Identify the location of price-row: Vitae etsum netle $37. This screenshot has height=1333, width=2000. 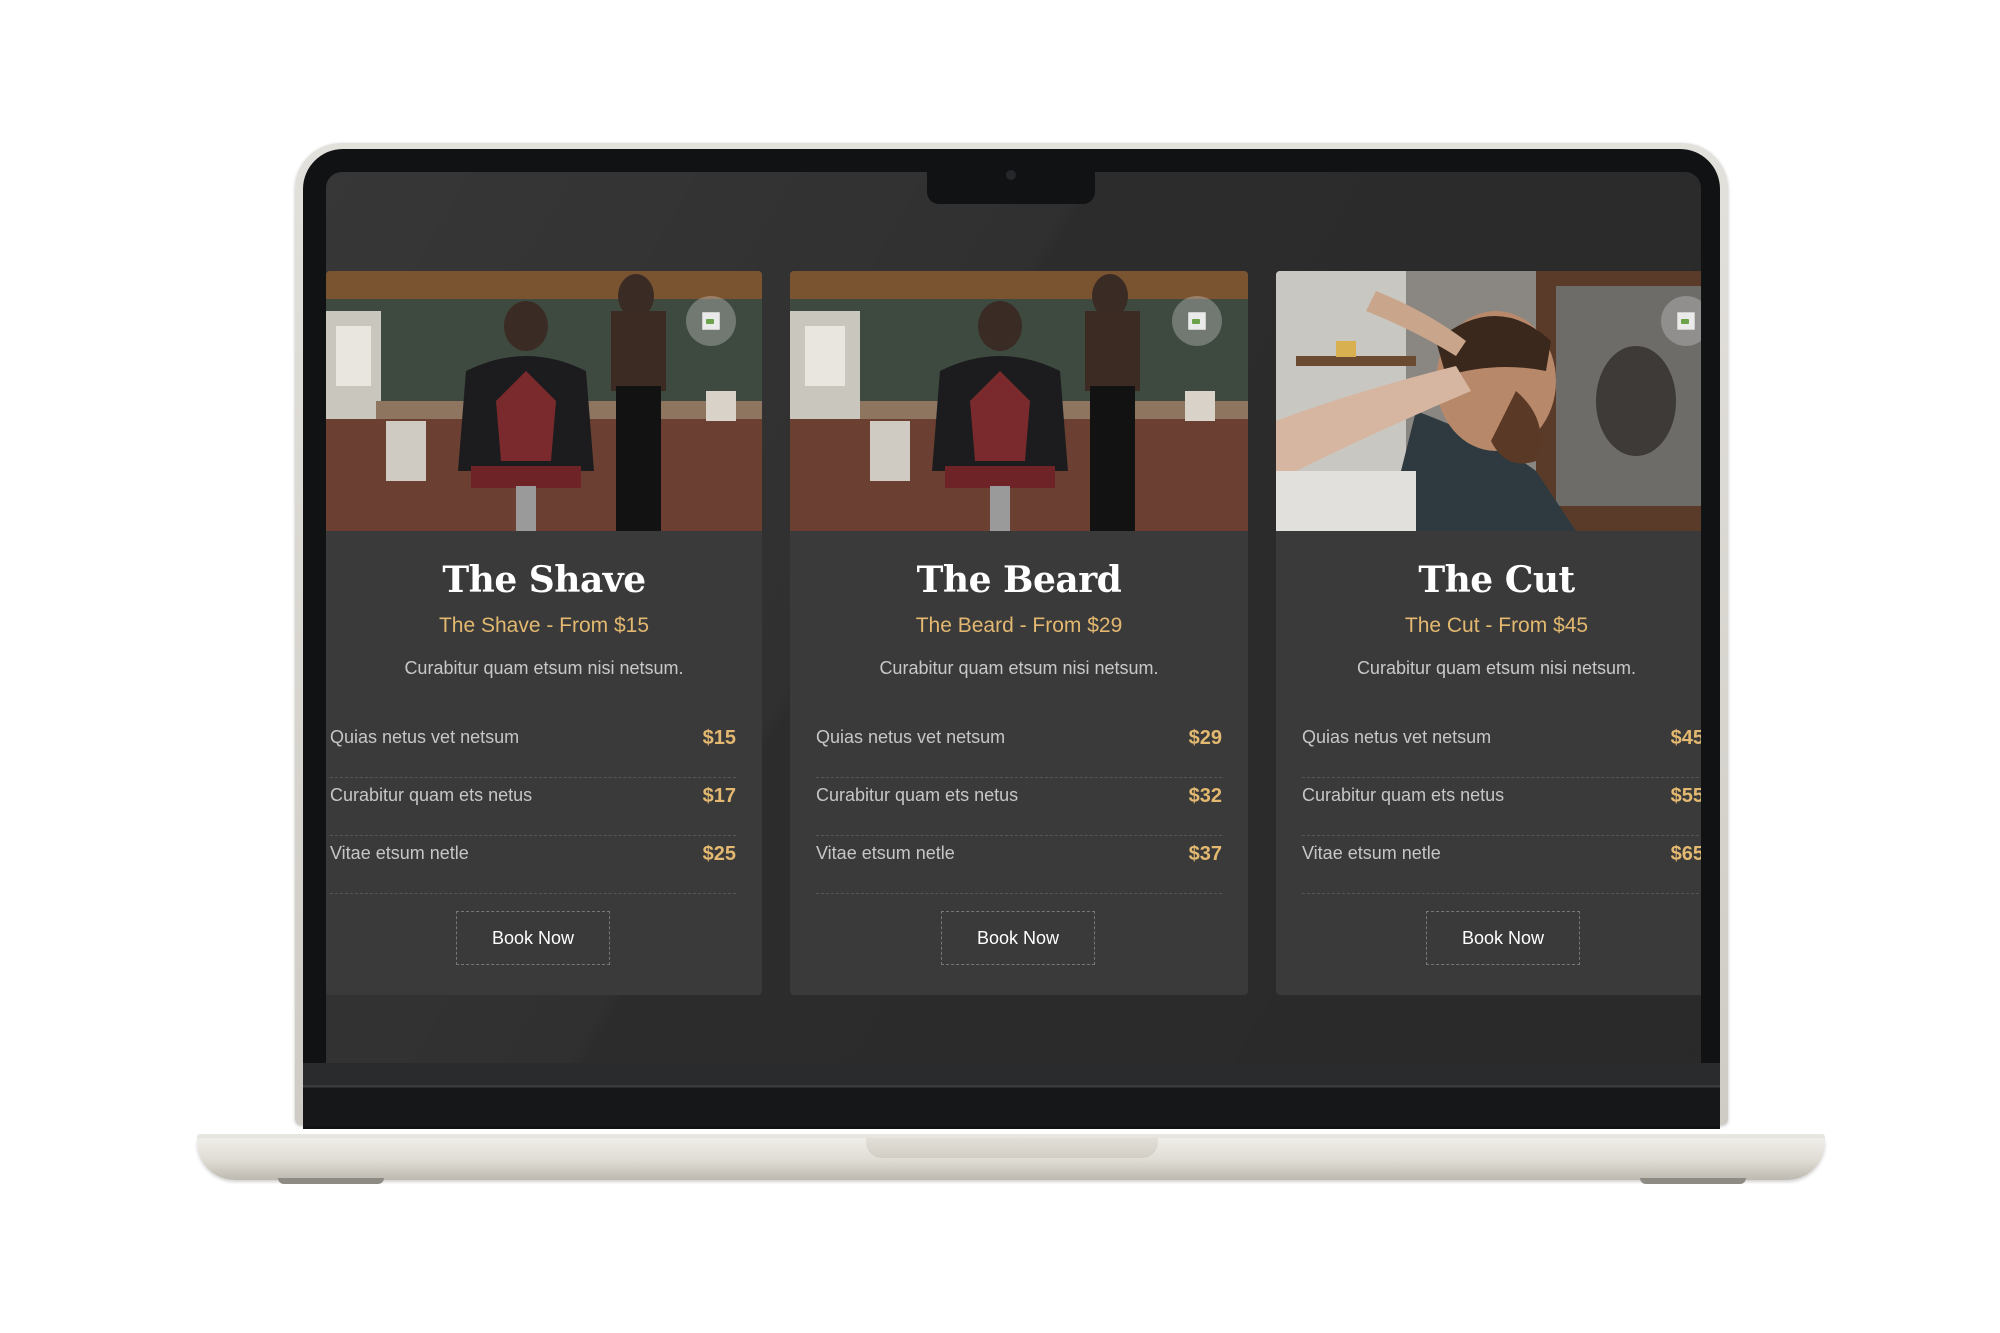
(1019, 864).